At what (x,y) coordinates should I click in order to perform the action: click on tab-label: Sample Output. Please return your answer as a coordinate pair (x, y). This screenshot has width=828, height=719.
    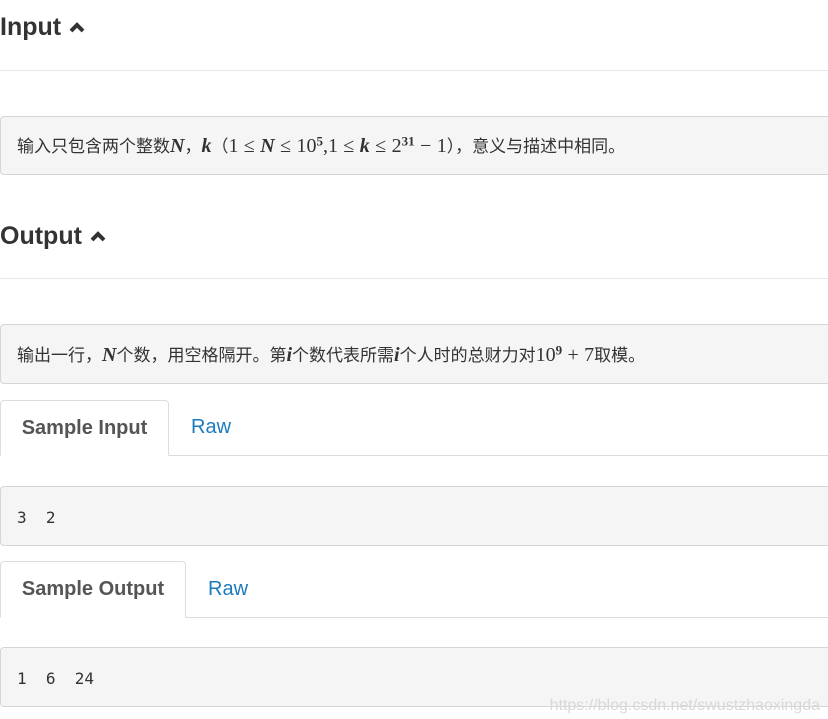
    Looking at the image, I should click on (93, 589).